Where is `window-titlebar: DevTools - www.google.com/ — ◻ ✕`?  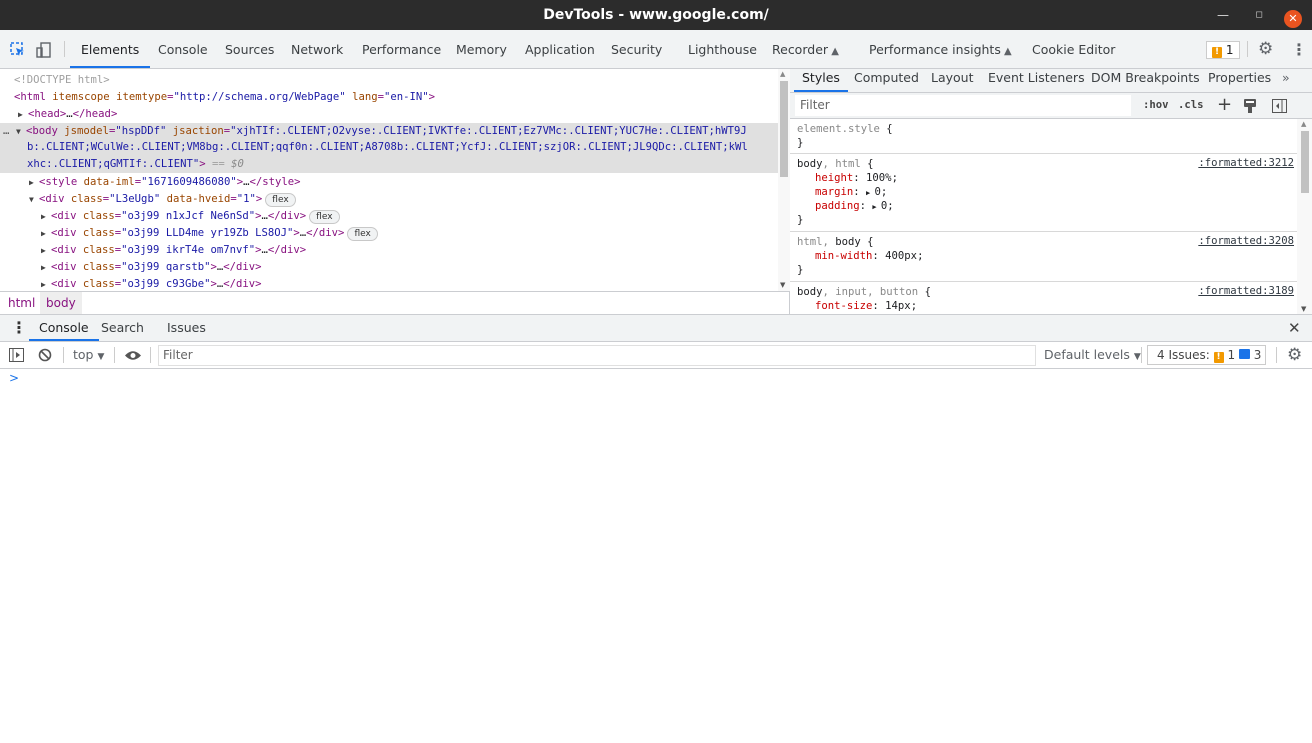
window-titlebar: DevTools - www.google.com/ — ◻ ✕ is located at coordinates (656, 15).